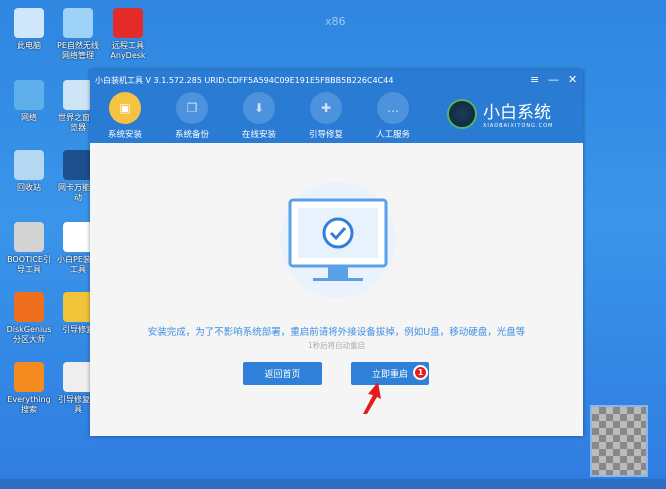 Image resolution: width=666 pixels, height=489 pixels. I want to click on desktop-icon-label: 此电脑, so click(29, 45).